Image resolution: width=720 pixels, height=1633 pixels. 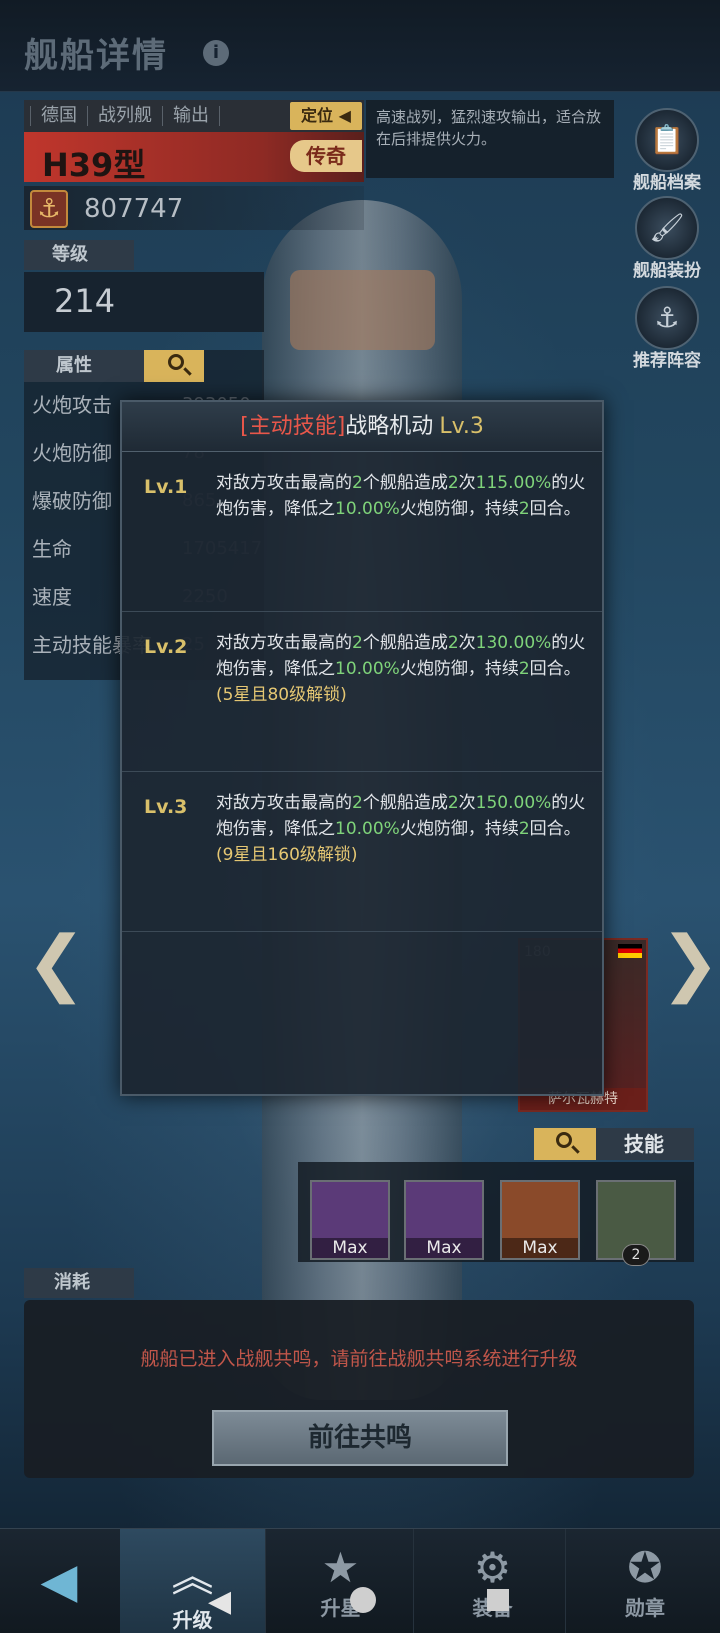 I want to click on recommended-lineup-label: 推荐阵容, so click(x=667, y=361).